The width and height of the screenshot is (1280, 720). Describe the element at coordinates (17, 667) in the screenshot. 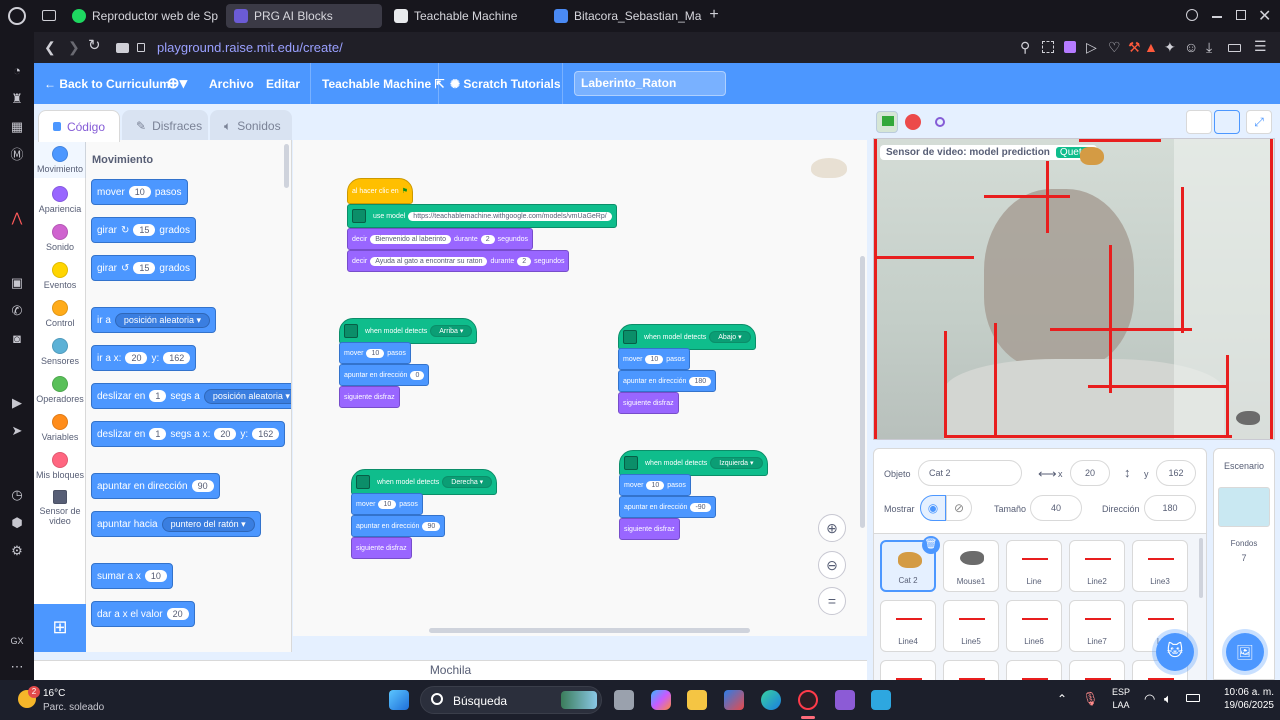

I see `more-icon: ⋯` at that location.